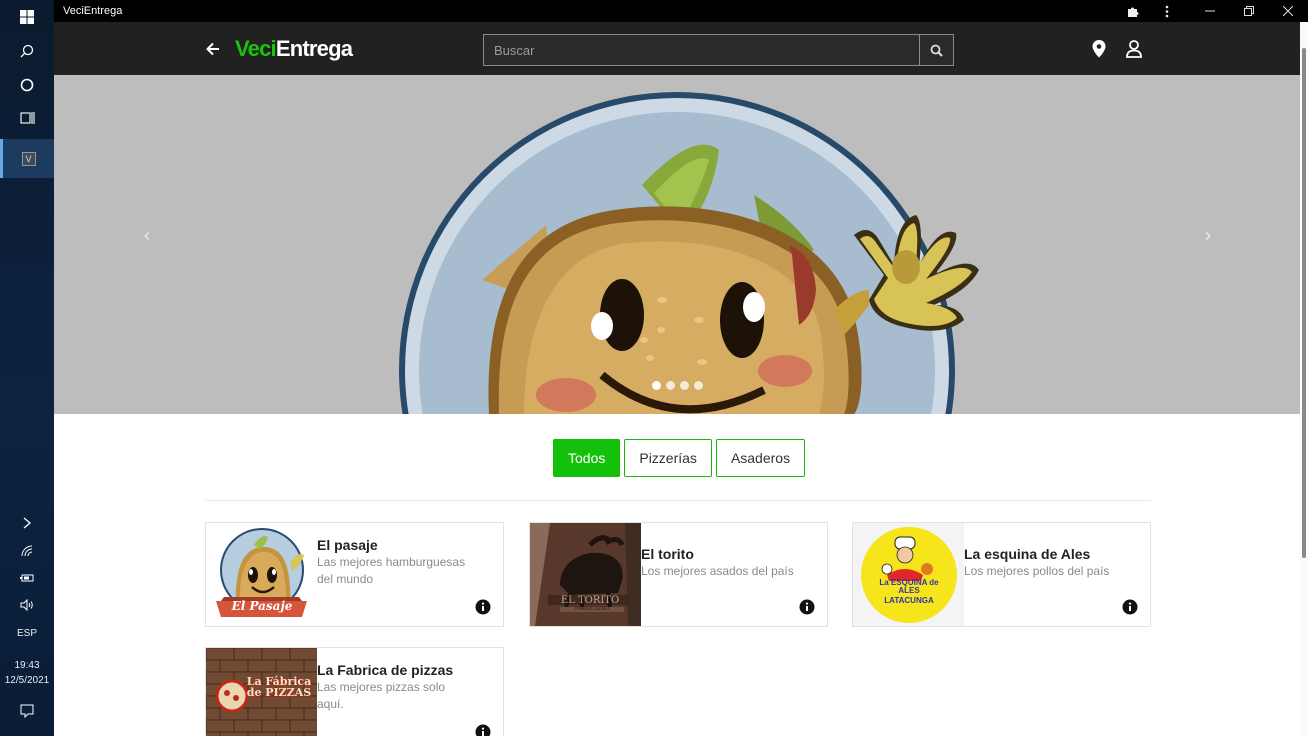 The image size is (1308, 736). I want to click on page-scrollbar, so click(1304, 379).